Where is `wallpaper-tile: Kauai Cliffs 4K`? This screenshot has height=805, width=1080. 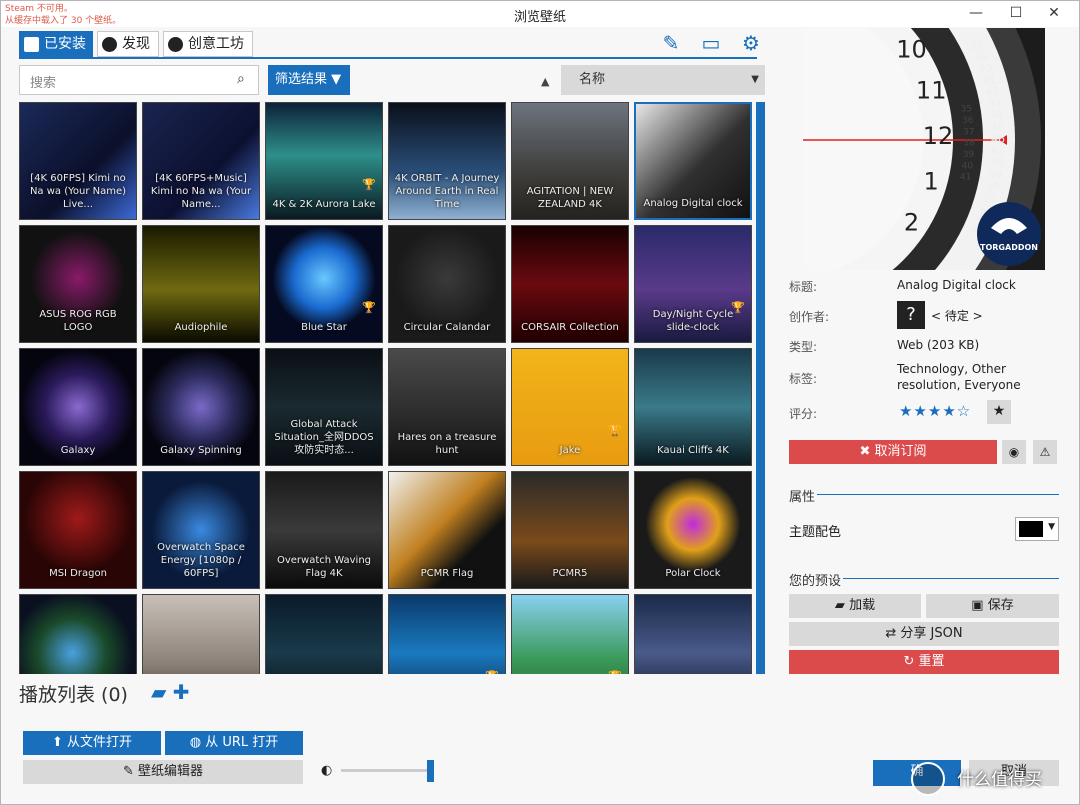
wallpaper-tile: Kauai Cliffs 4K is located at coordinates (693, 407).